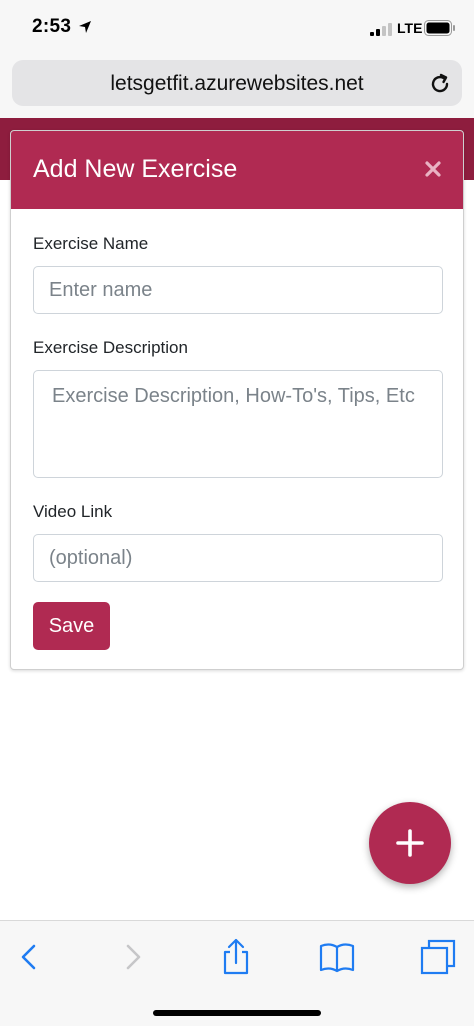  Describe the element at coordinates (135, 169) in the screenshot. I see `modal-title: Add New Exercise` at that location.